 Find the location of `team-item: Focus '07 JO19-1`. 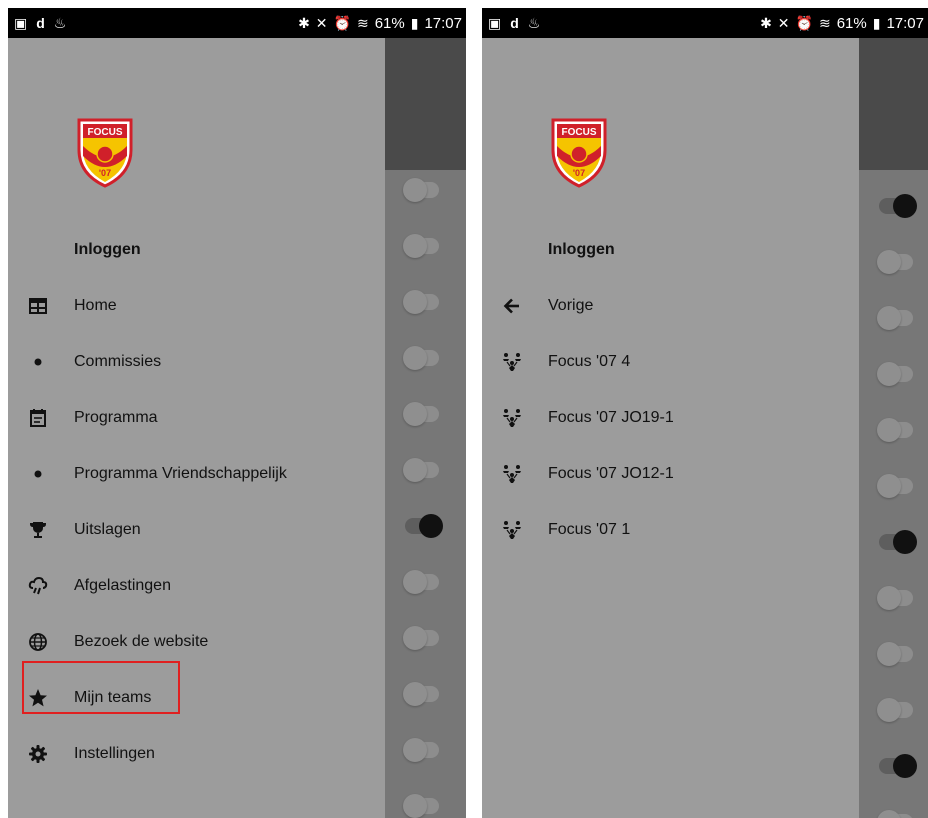

team-item: Focus '07 JO19-1 is located at coordinates (670, 418).